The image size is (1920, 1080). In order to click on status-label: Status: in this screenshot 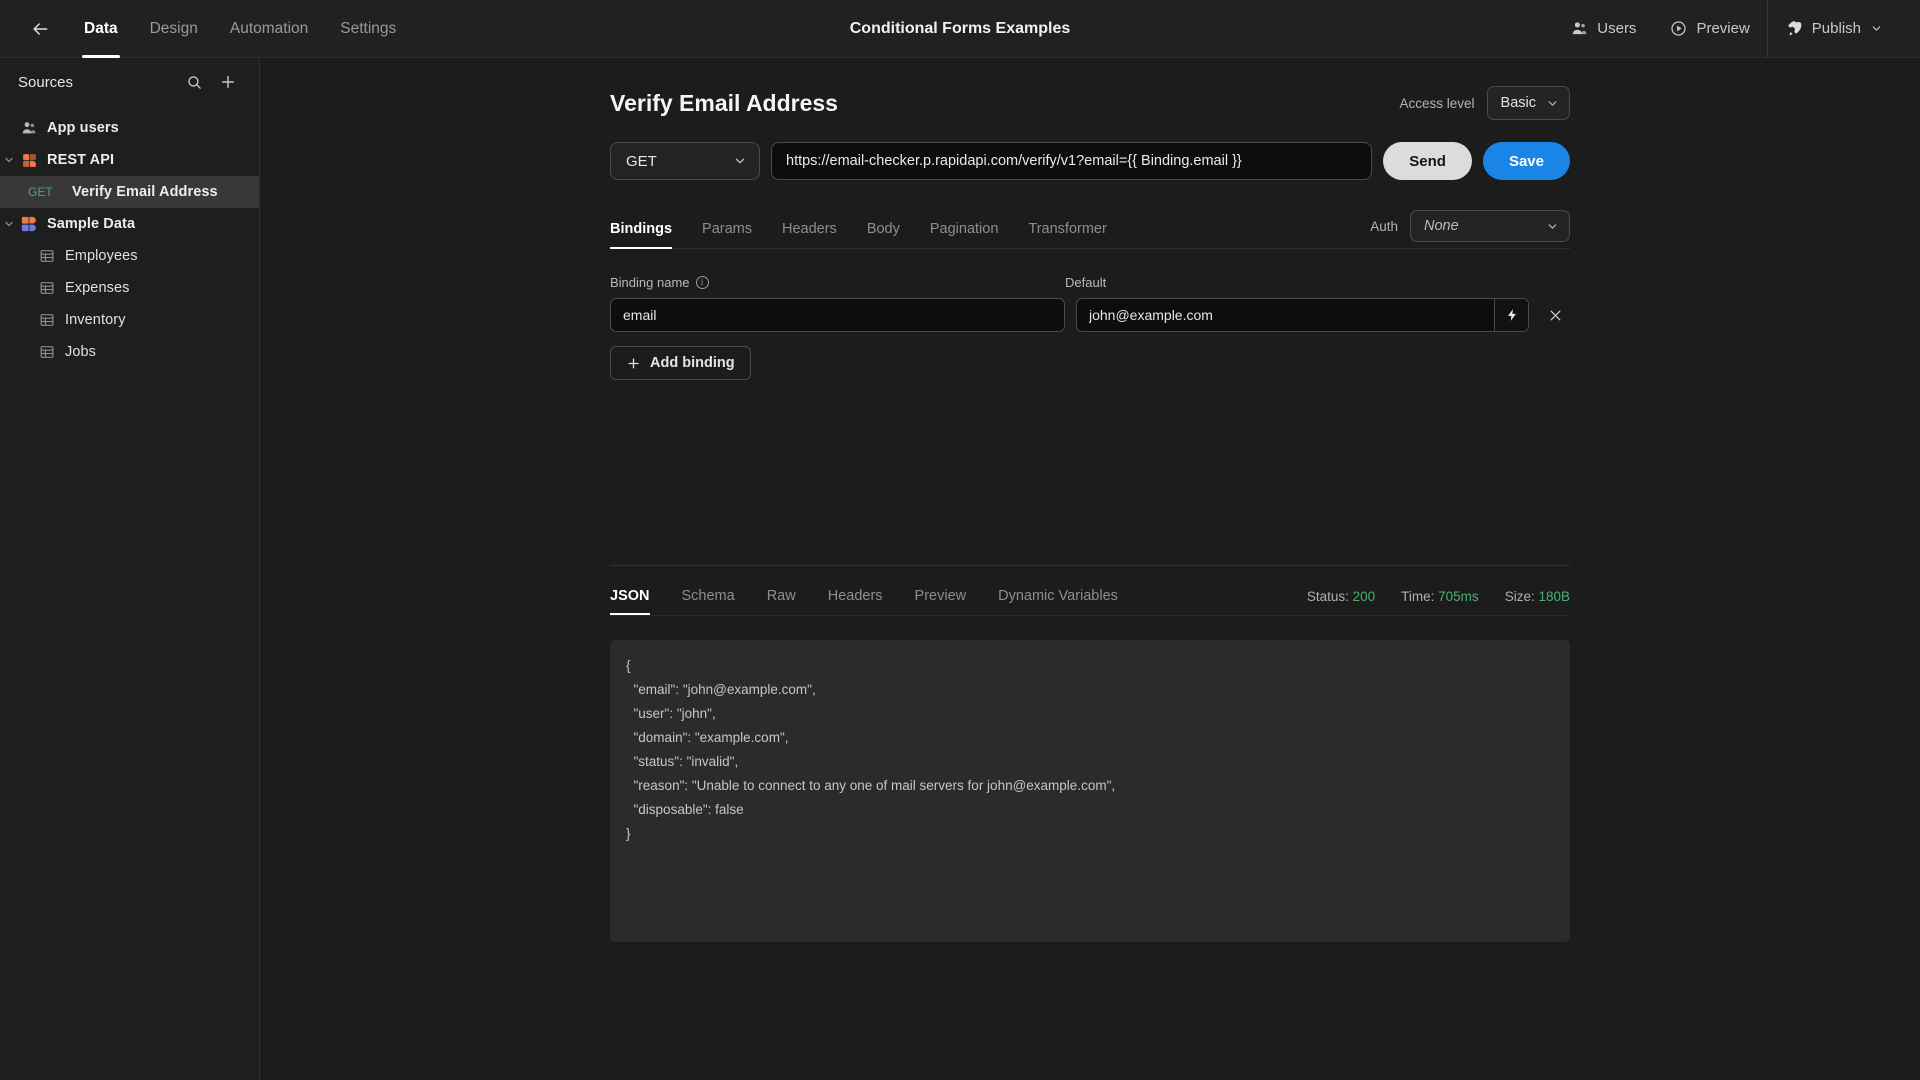, I will do `click(1327, 596)`.